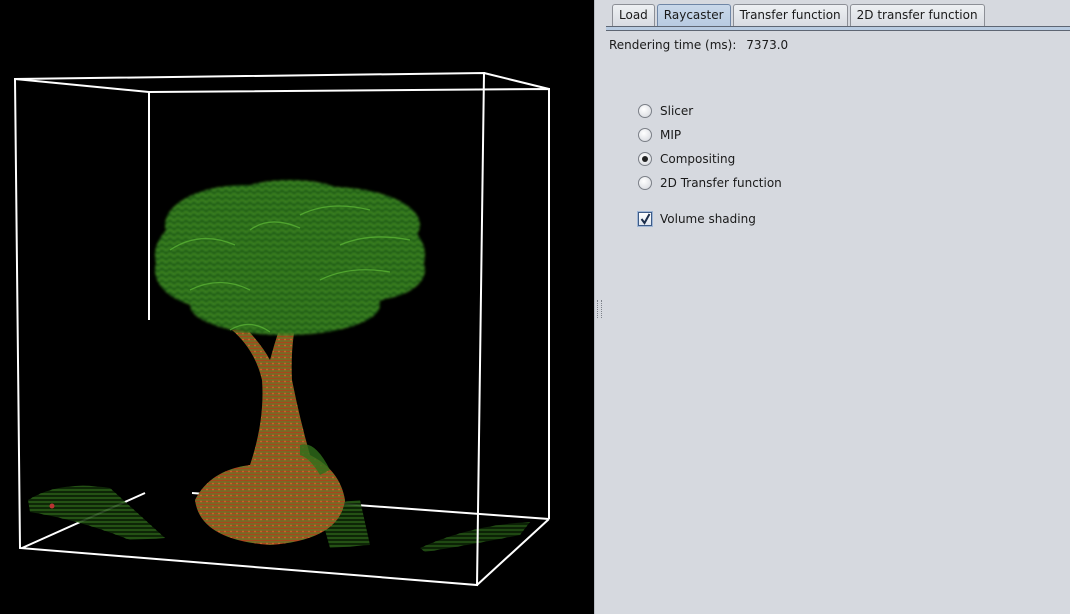 This screenshot has width=1070, height=614. What do you see at coordinates (290, 257) in the screenshot?
I see `tree-foliage` at bounding box center [290, 257].